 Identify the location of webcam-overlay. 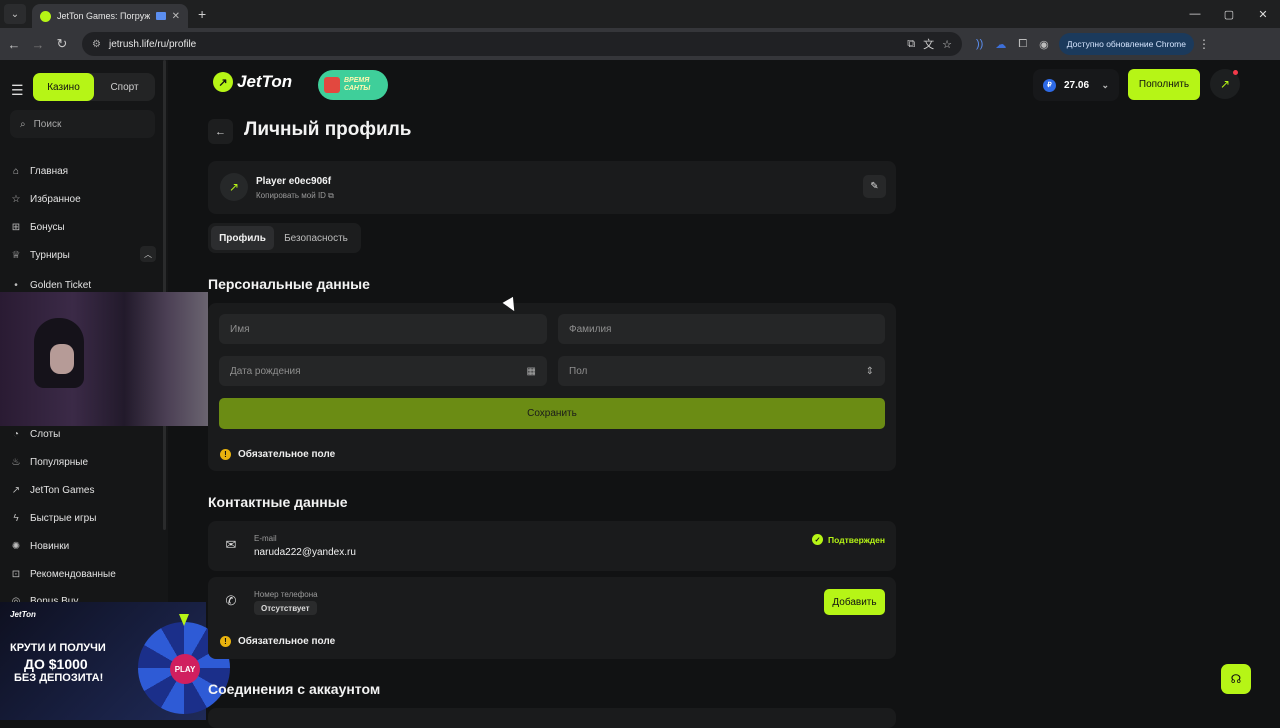
(104, 359).